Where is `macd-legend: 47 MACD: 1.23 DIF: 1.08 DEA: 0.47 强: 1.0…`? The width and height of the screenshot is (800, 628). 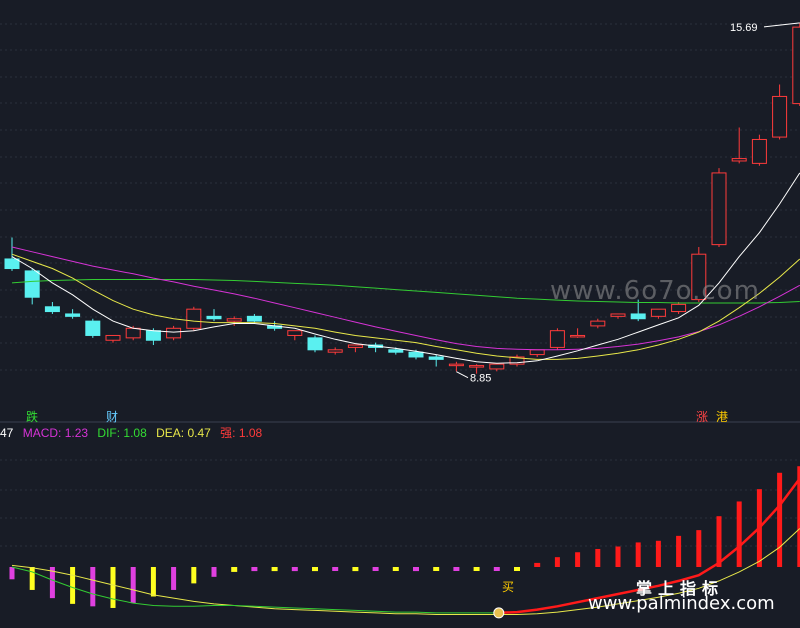 macd-legend: 47 MACD: 1.23 DIF: 1.08 DEA: 0.47 强: 1.0… is located at coordinates (134, 432).